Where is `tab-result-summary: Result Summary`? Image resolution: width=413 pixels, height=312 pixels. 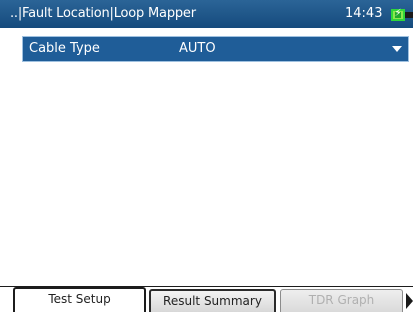
tab-result-summary: Result Summary is located at coordinates (212, 300).